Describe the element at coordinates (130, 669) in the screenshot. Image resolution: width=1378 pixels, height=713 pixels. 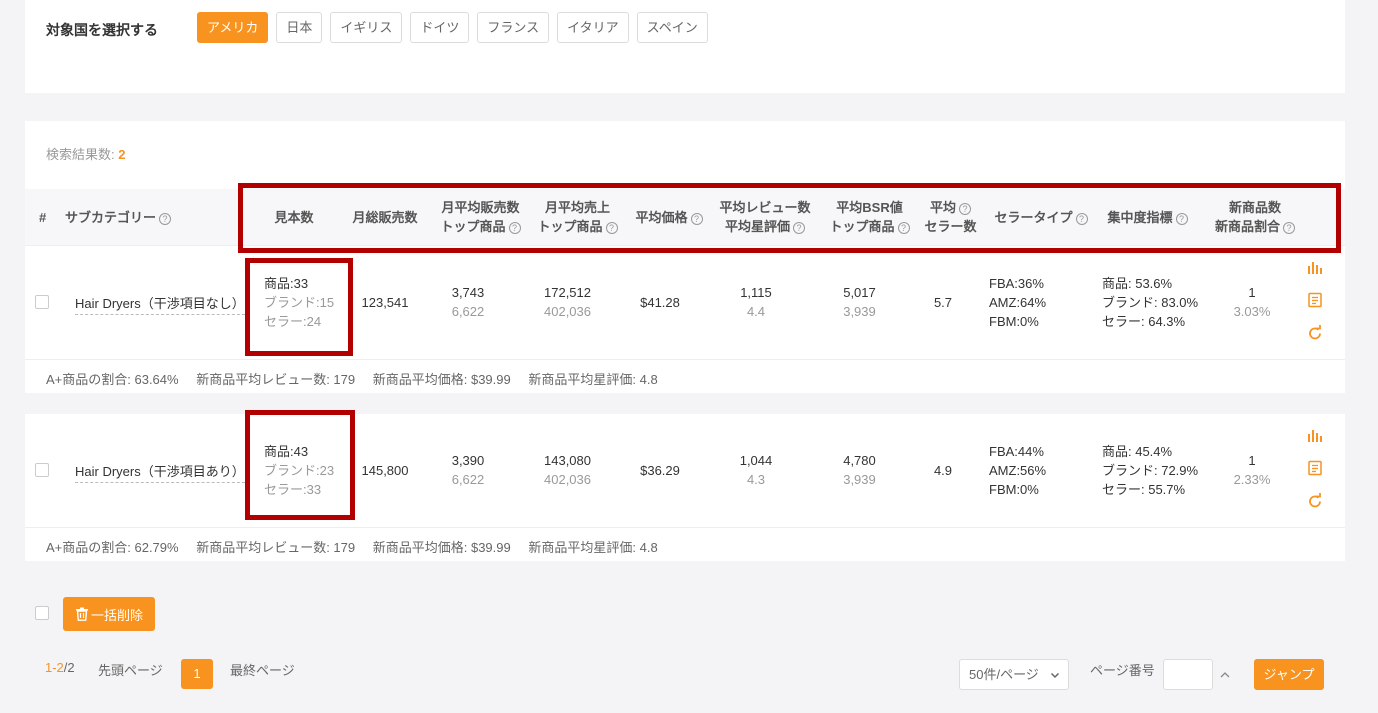
I see `first-page-link: 先頭ページ` at that location.